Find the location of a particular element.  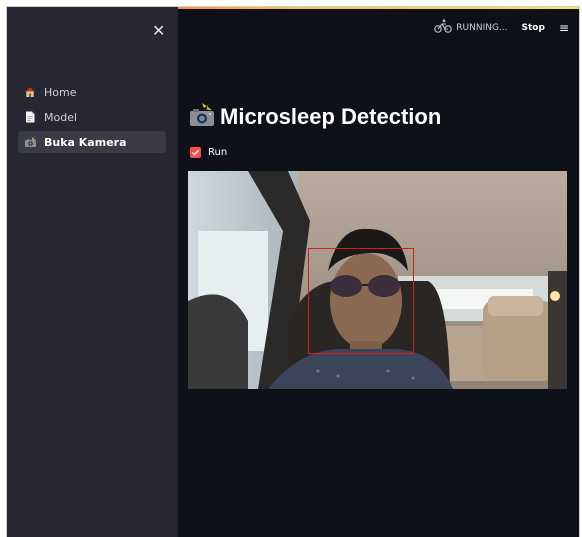

sidebar-item-model: Model is located at coordinates (92, 117).